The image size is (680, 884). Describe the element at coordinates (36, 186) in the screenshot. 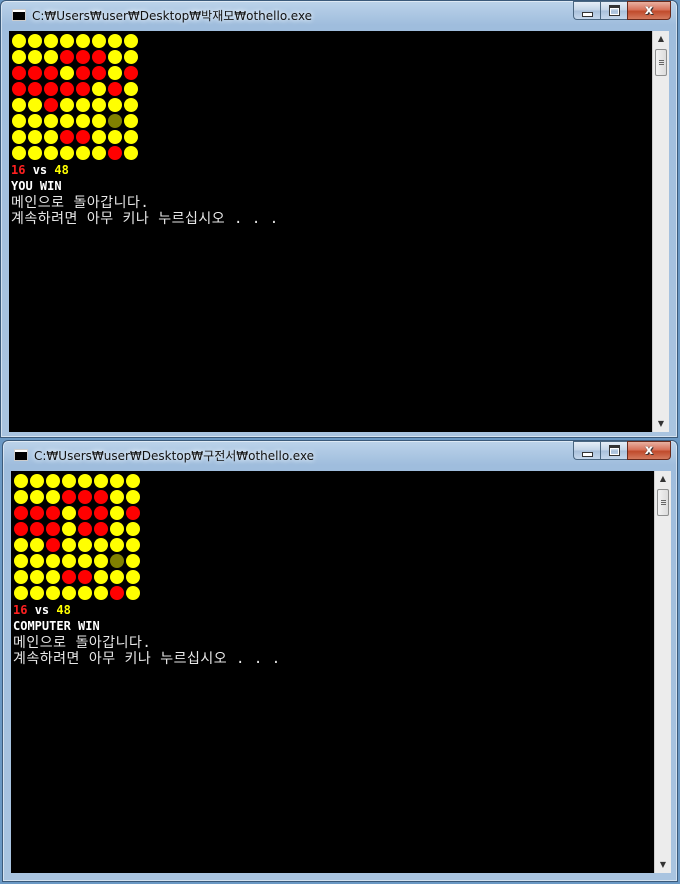

I see `game-result: YOU WIN` at that location.